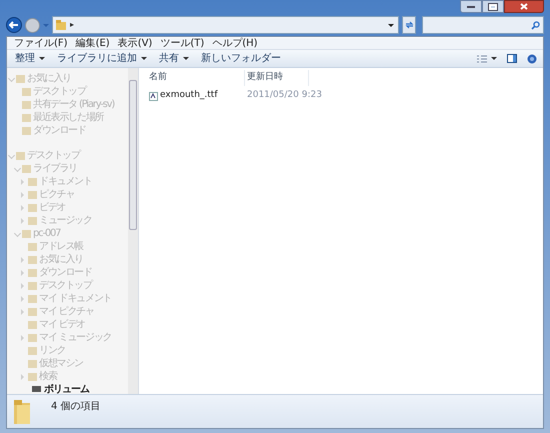 This screenshot has height=433, width=550. Describe the element at coordinates (153, 96) in the screenshot. I see `font-file-icon` at that location.